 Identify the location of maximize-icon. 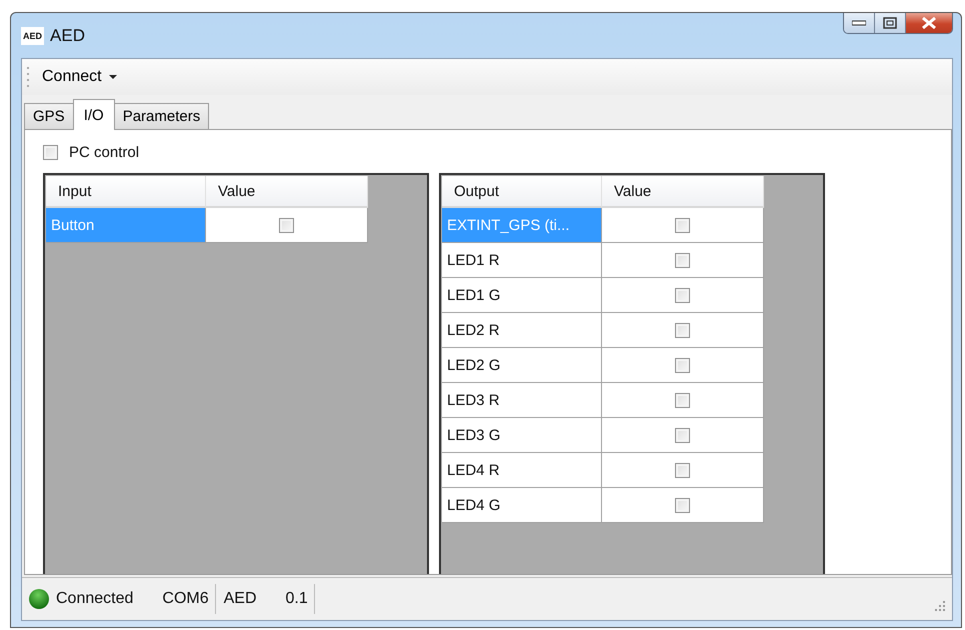
(890, 23).